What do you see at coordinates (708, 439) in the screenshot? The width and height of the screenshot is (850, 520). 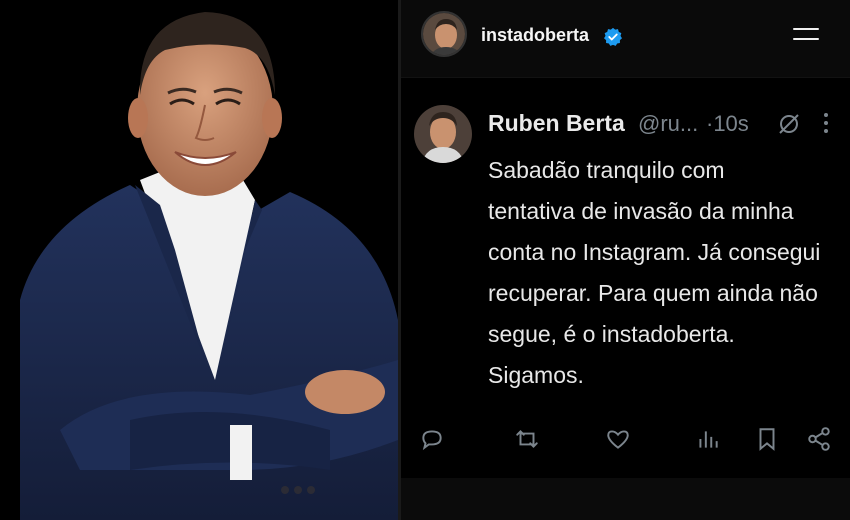 I see `views-icon` at bounding box center [708, 439].